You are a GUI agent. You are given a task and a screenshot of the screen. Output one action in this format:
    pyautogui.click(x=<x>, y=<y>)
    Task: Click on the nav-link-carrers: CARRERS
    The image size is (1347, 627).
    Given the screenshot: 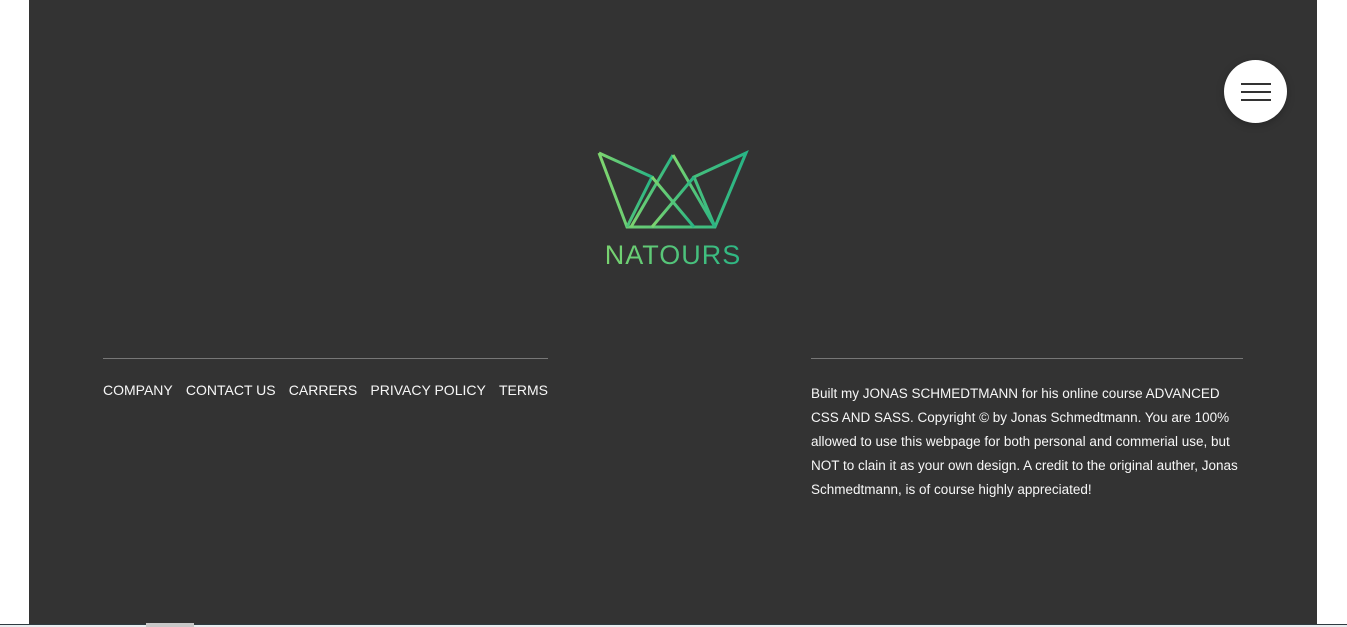 What is the action you would take?
    pyautogui.click(x=323, y=390)
    